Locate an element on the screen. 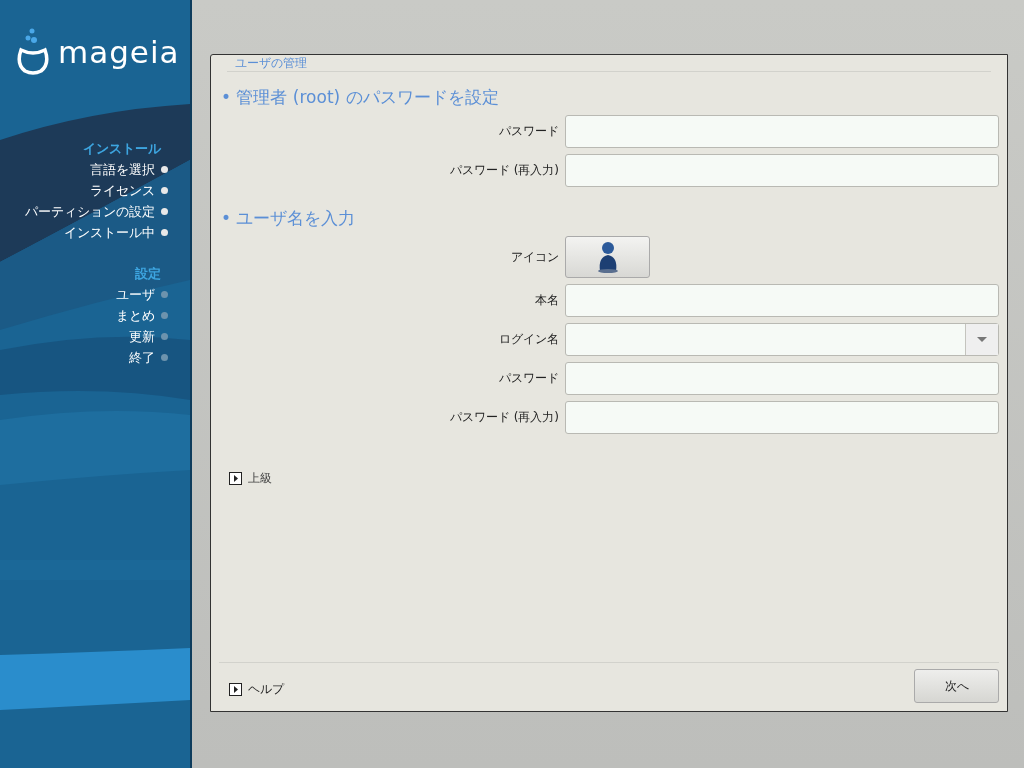  step-item: ライセンス is located at coordinates (122, 191).